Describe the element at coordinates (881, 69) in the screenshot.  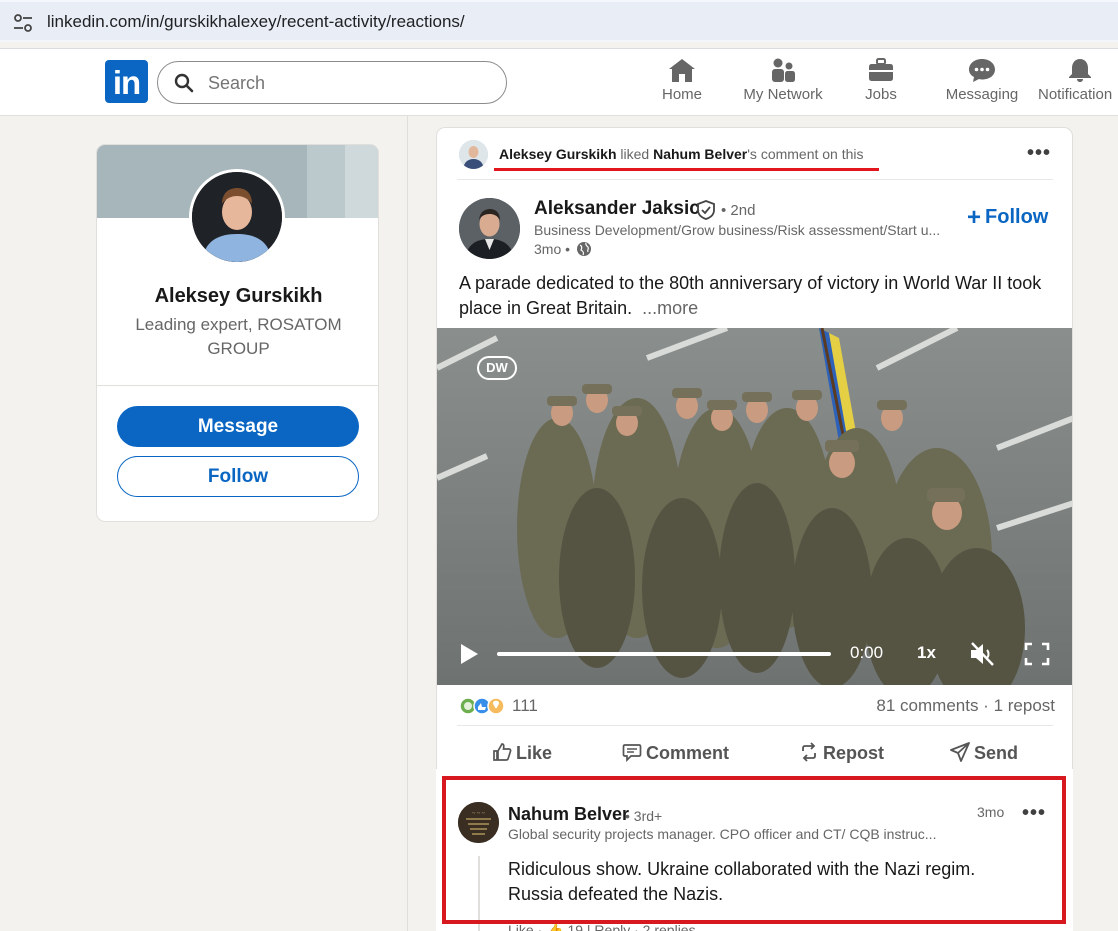
I see `briefcase-icon` at that location.